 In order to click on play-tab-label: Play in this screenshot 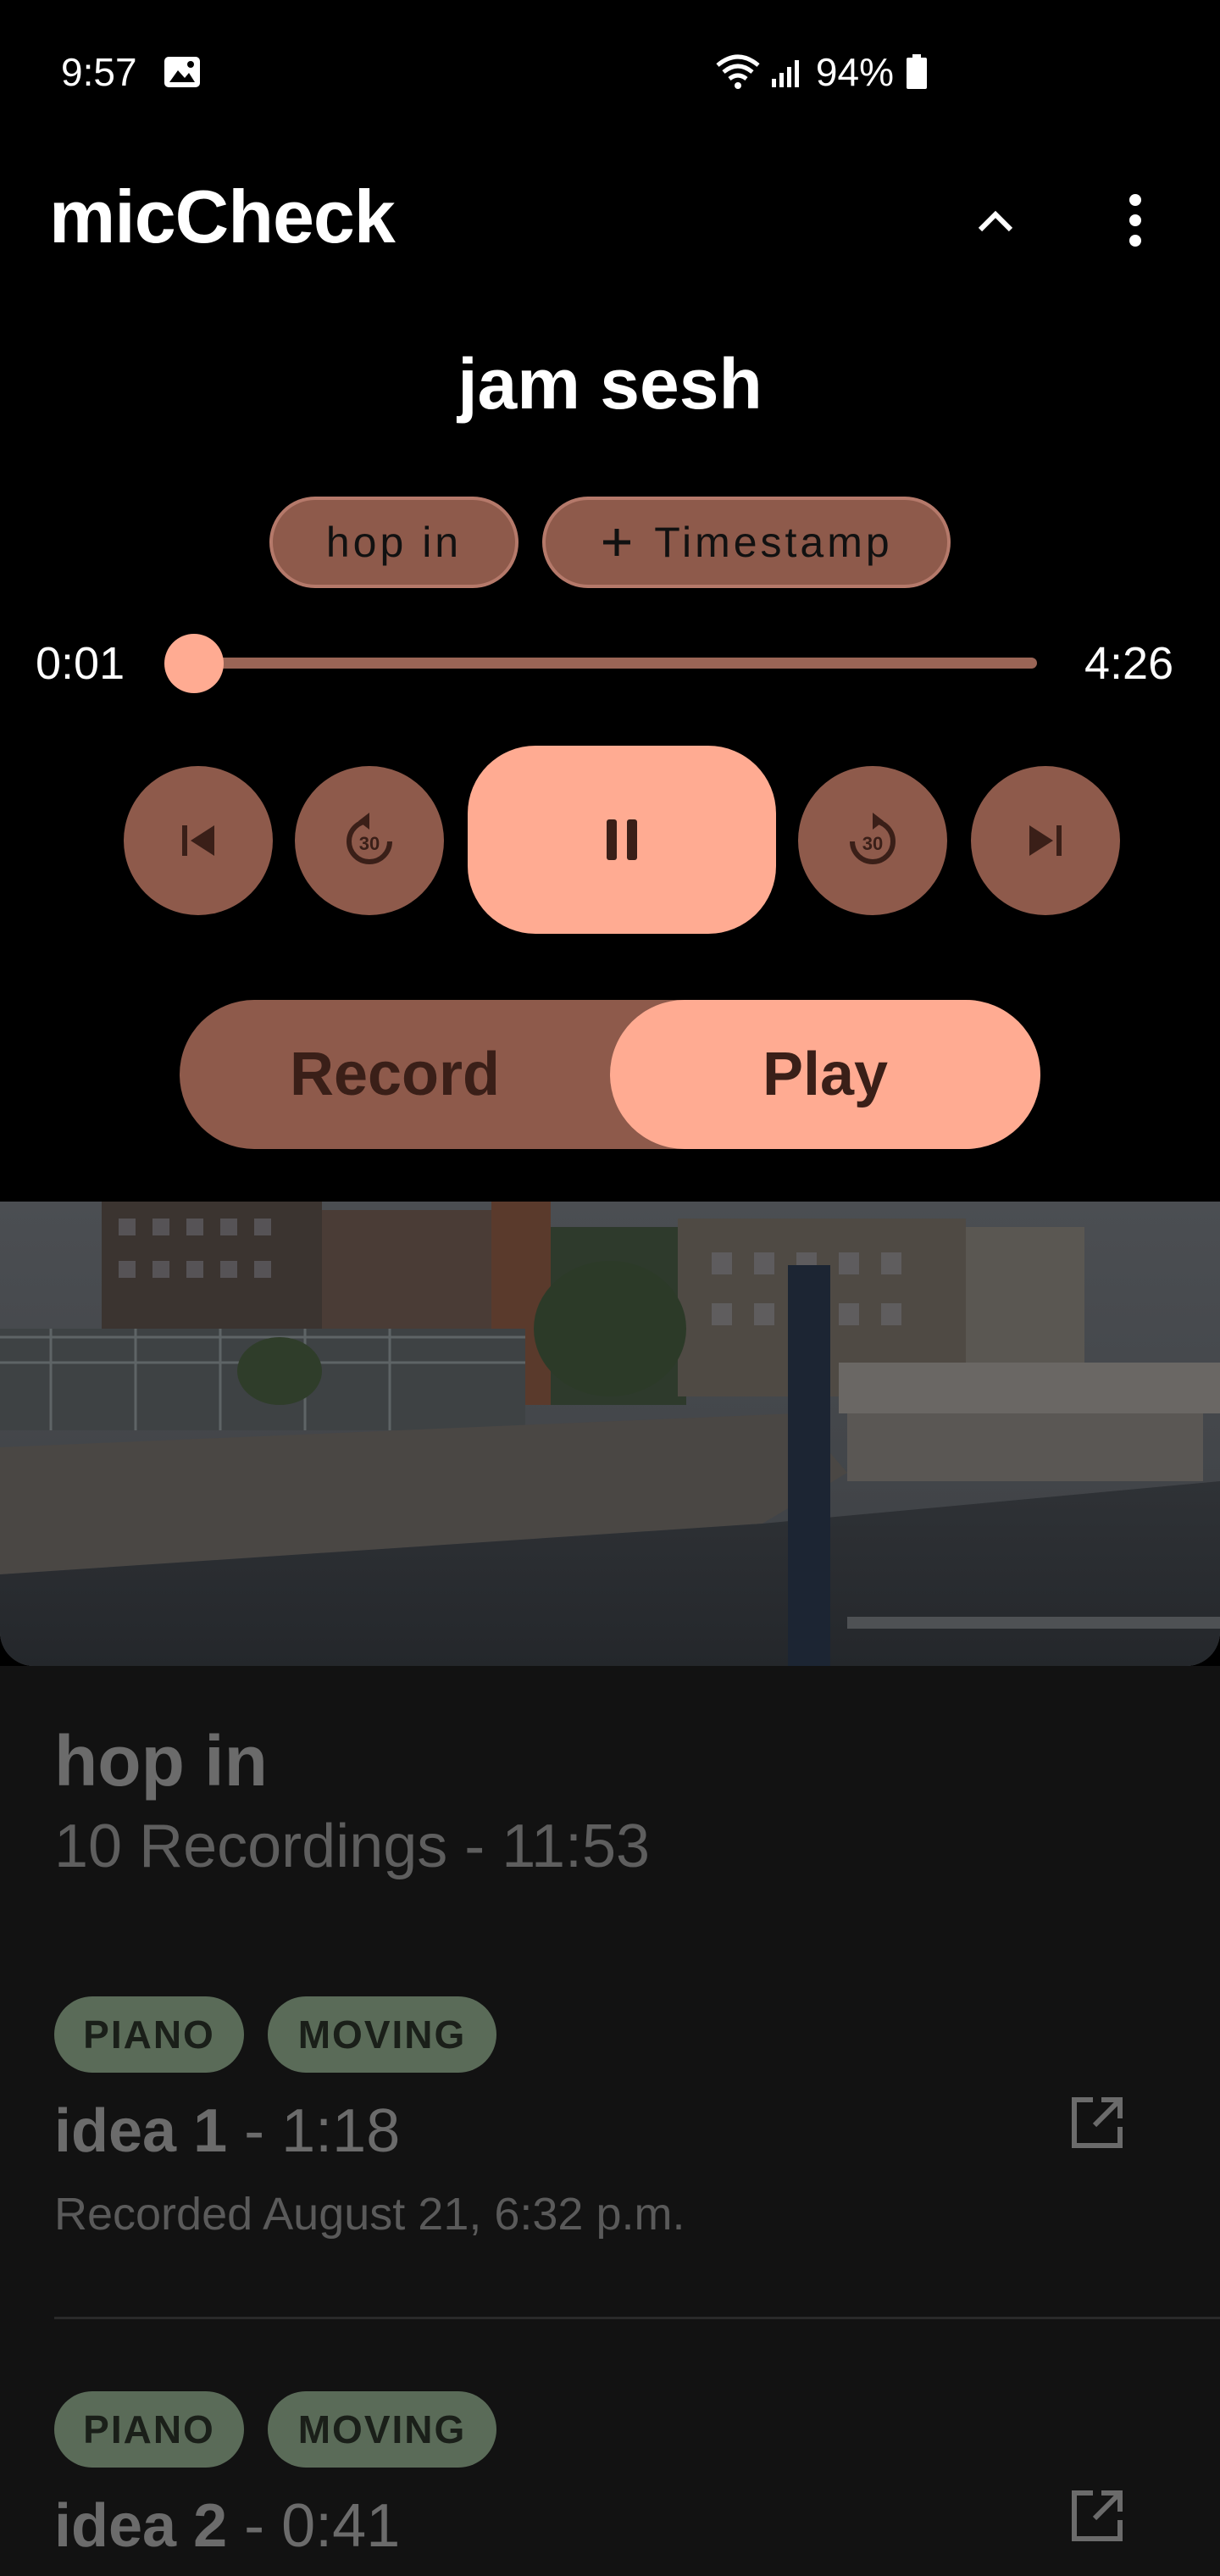, I will do `click(825, 1074)`.